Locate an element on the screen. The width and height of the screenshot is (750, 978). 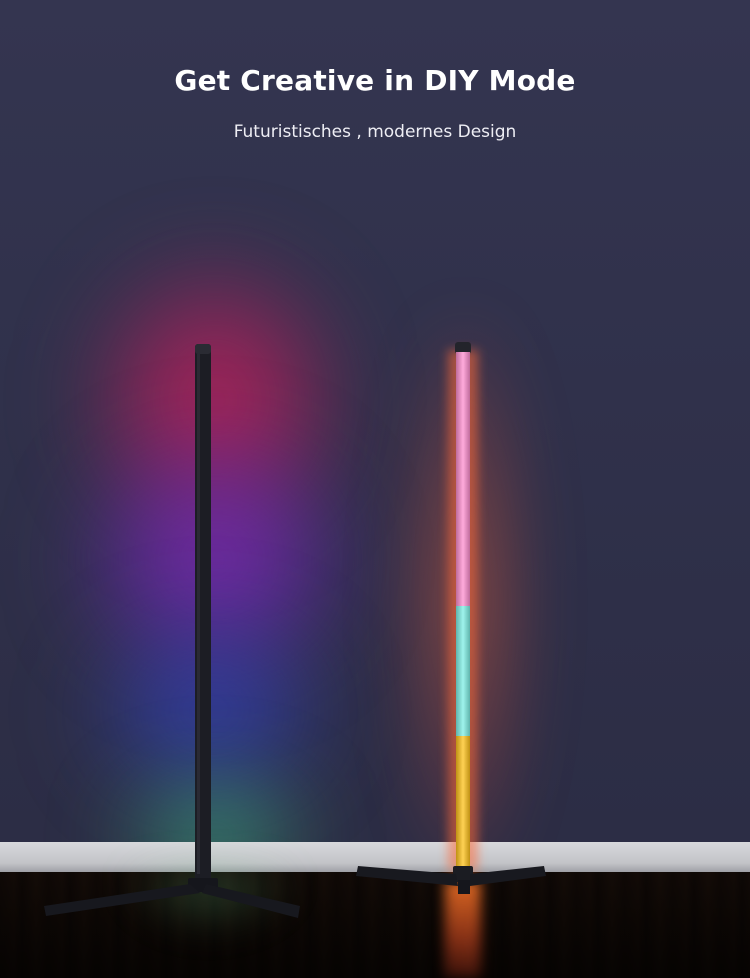
left-lamp-highlight is located at coordinates (198, 614).